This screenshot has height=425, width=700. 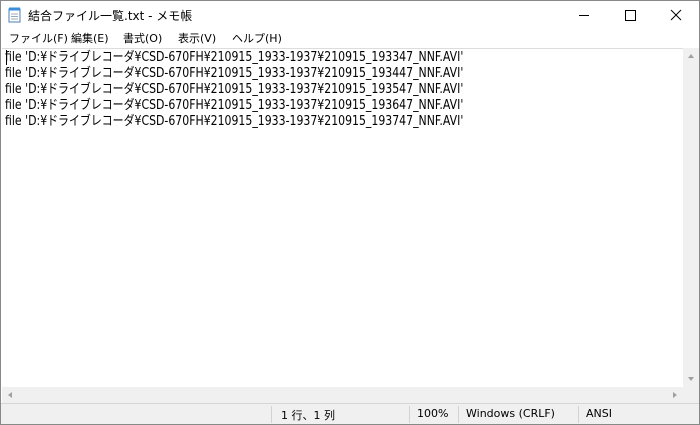 I want to click on menu-format: 書式(O), so click(x=142, y=38).